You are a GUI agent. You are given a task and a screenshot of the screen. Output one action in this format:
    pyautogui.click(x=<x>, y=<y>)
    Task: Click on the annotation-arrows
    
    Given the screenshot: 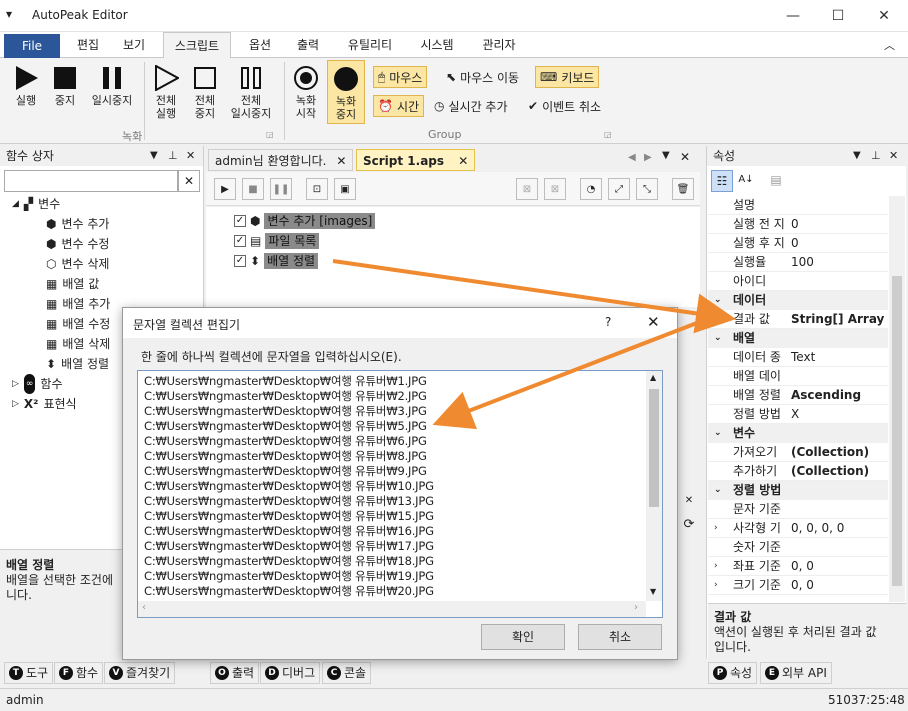 What is the action you would take?
    pyautogui.click(x=534, y=344)
    